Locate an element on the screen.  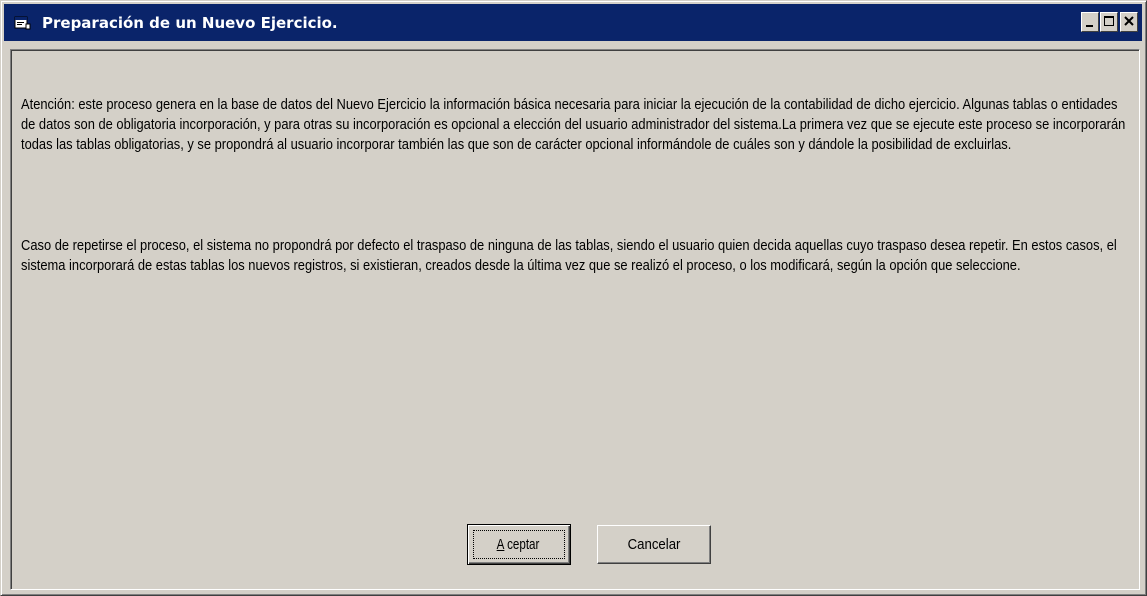
cancel-button-label: Cancelar is located at coordinates (654, 544).